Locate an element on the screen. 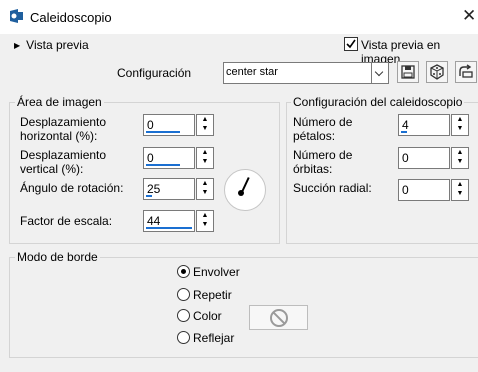 The image size is (478, 372). reset-button is located at coordinates (466, 72).